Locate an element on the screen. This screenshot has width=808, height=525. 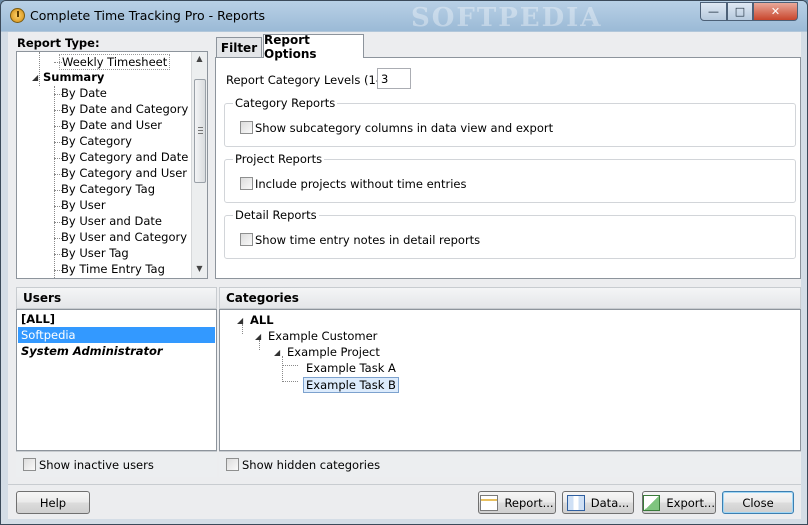
report-type-item: By Category is located at coordinates (96, 141).